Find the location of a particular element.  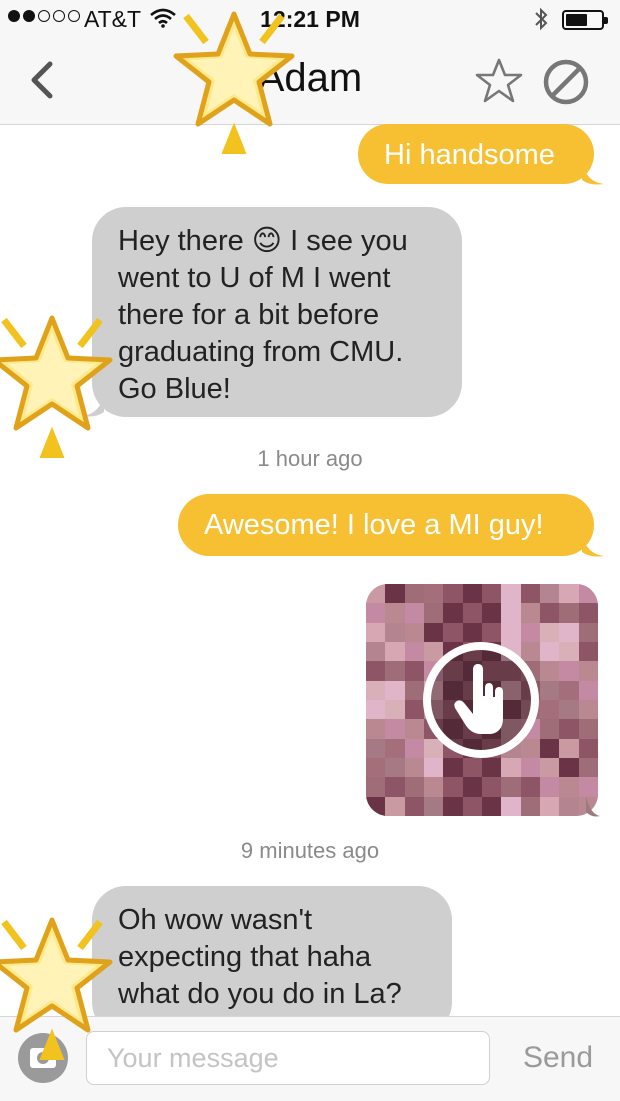

camera-icon is located at coordinates (43, 1058).